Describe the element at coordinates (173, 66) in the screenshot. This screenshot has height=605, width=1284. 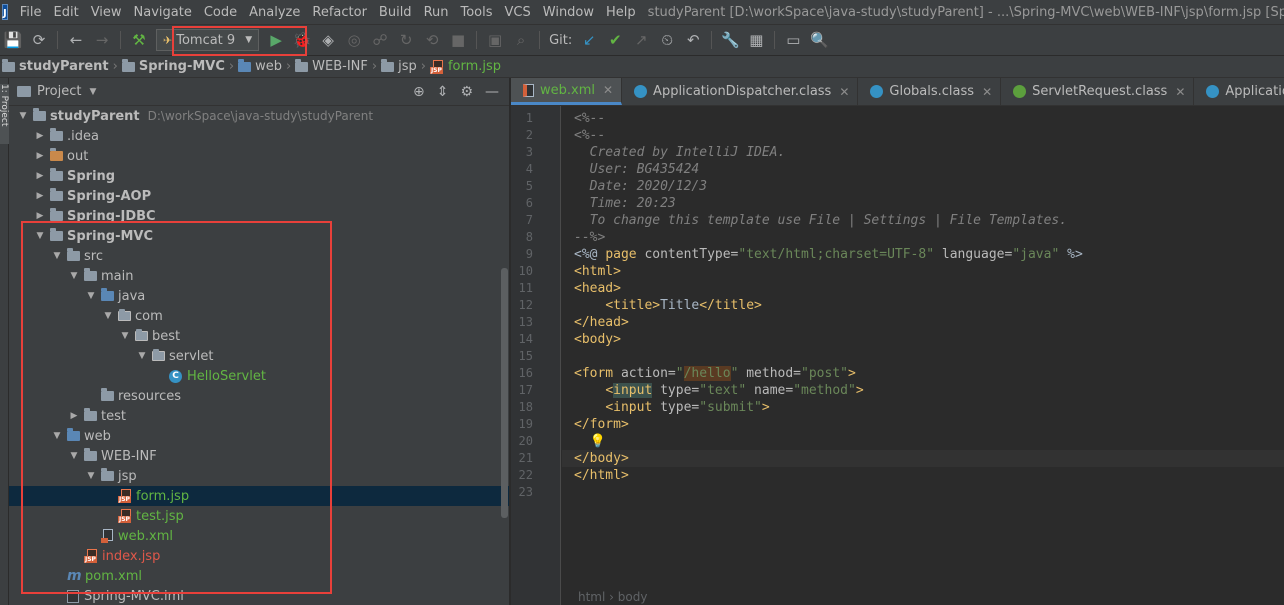
I see `breadcrumb-item: Spring-MVC` at that location.